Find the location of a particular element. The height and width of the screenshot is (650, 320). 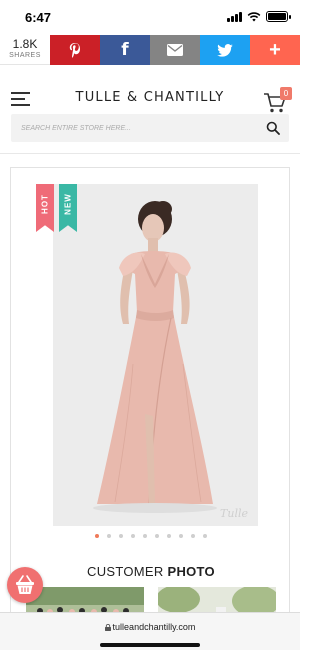

status-time: 6:47 is located at coordinates (38, 17).